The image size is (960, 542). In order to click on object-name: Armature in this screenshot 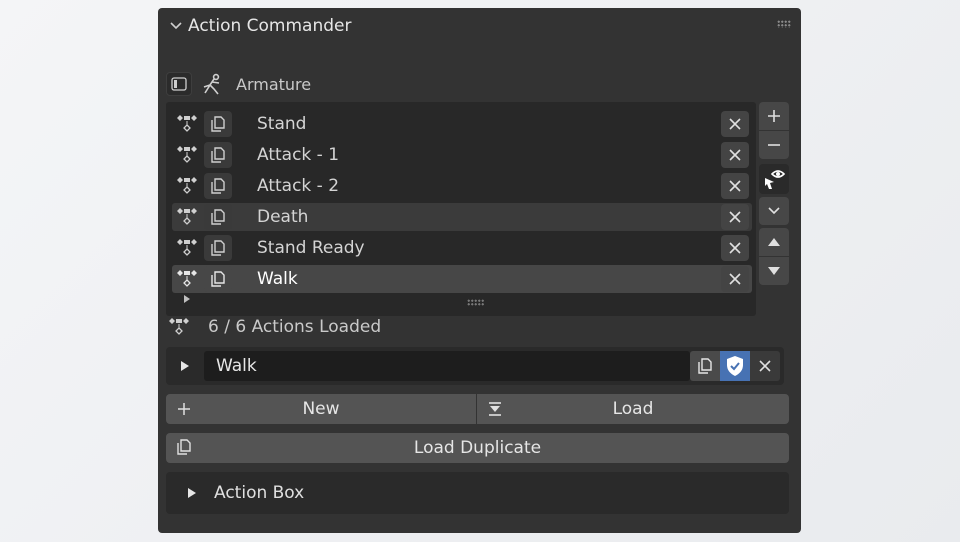, I will do `click(274, 84)`.